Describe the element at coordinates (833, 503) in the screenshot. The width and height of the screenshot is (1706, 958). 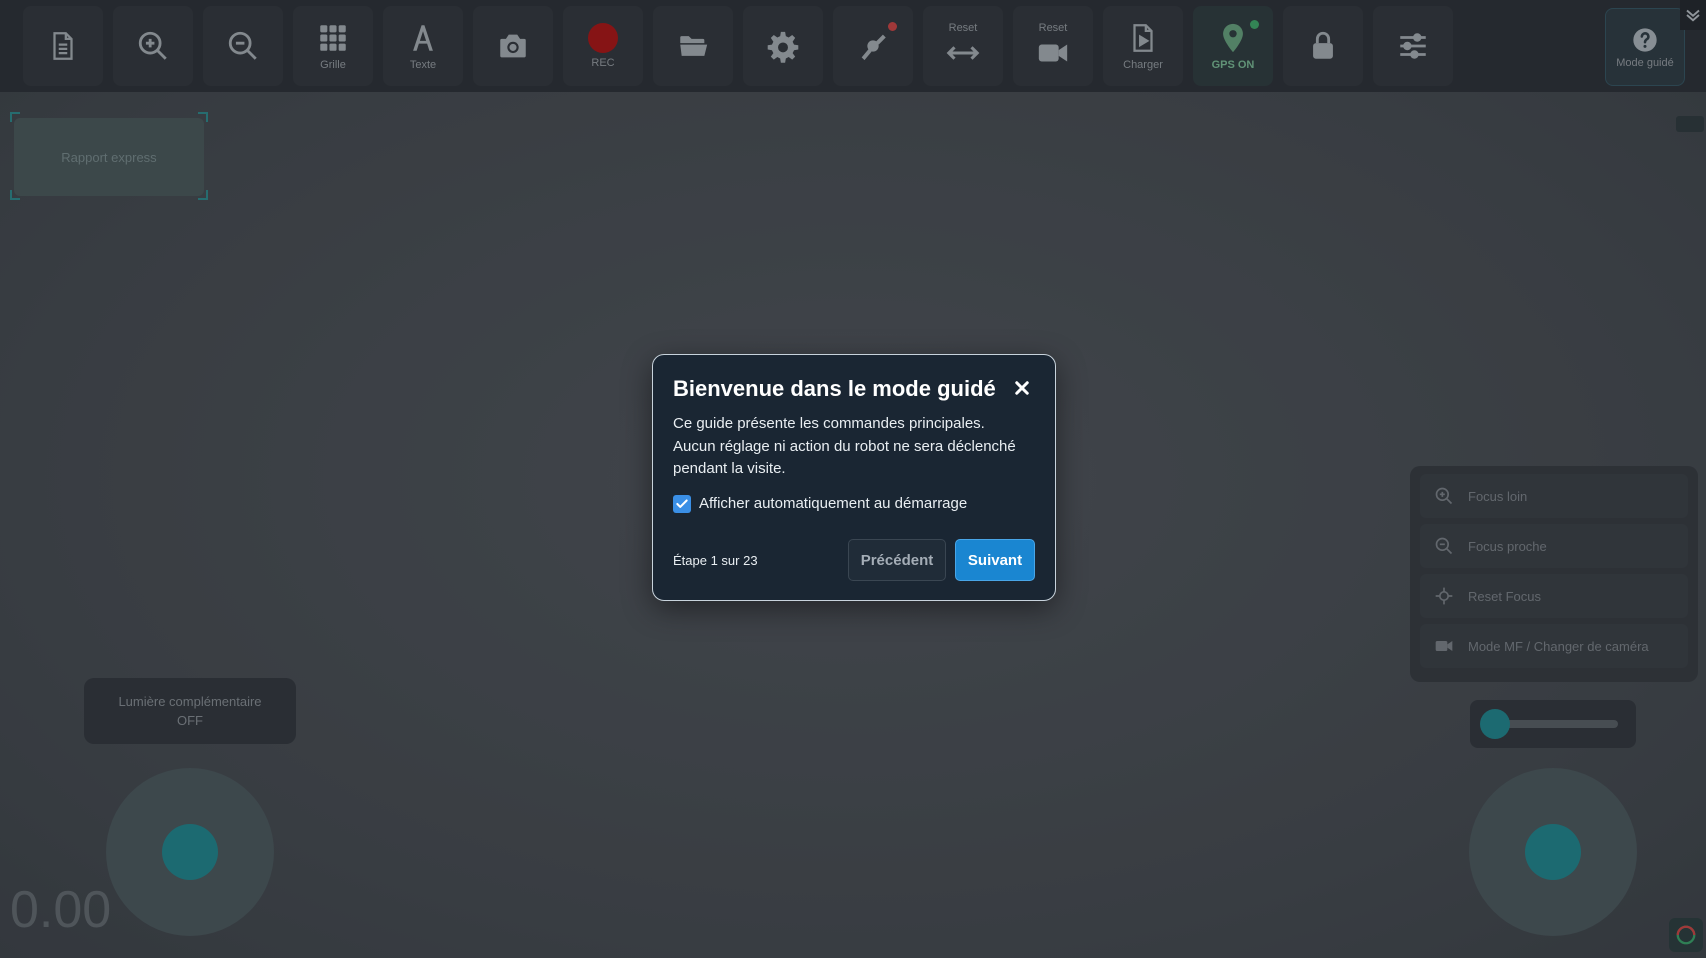
I see `autostart-checkbox-label: Afficher automatiquement au démarrage` at that location.